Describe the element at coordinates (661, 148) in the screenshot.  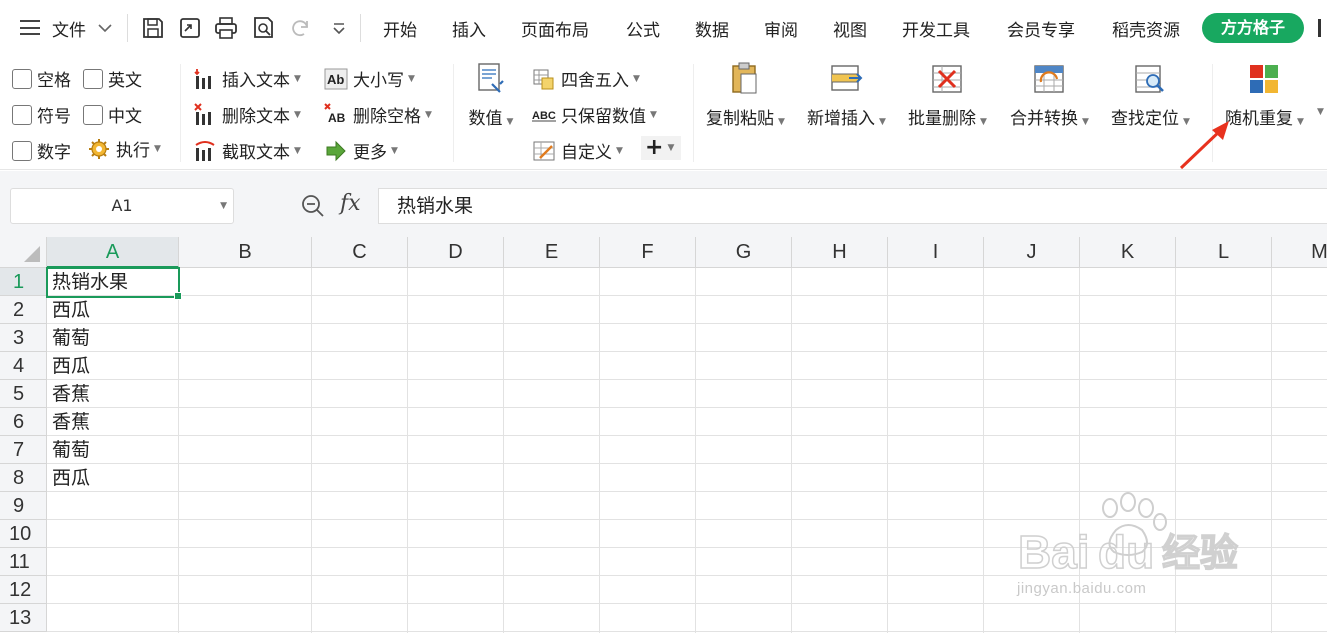
I see `add-button: + ▼` at that location.